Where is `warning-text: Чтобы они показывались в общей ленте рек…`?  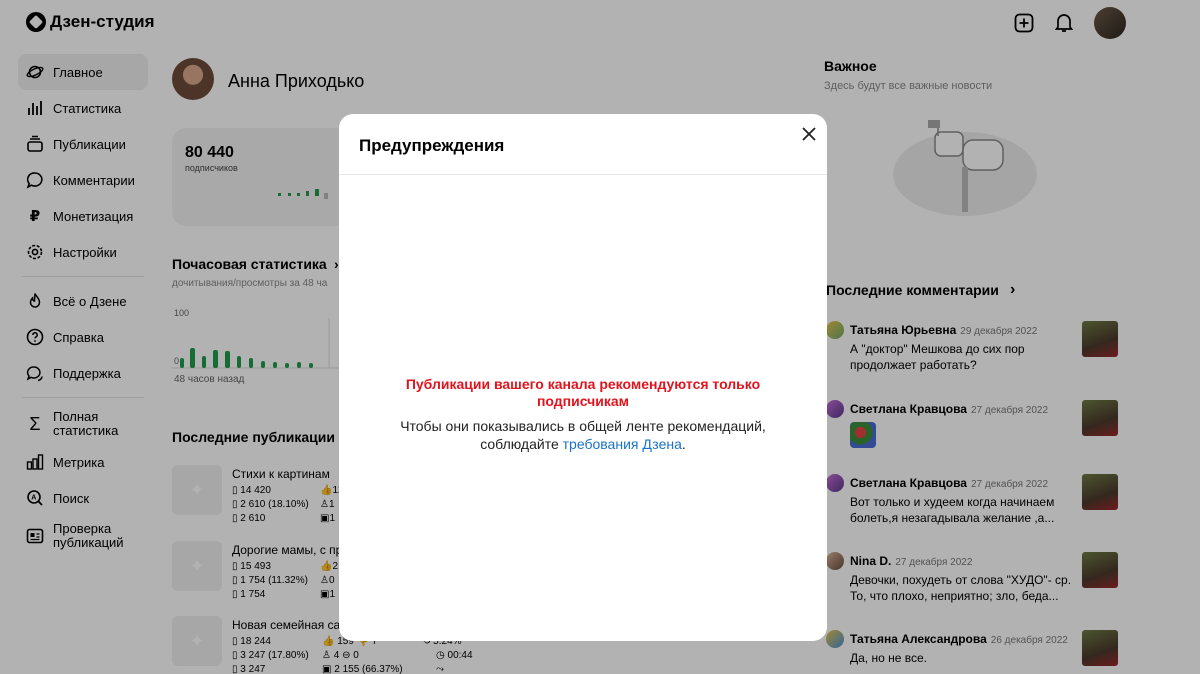 warning-text: Чтобы они показывались в общей ленте рек… is located at coordinates (583, 435).